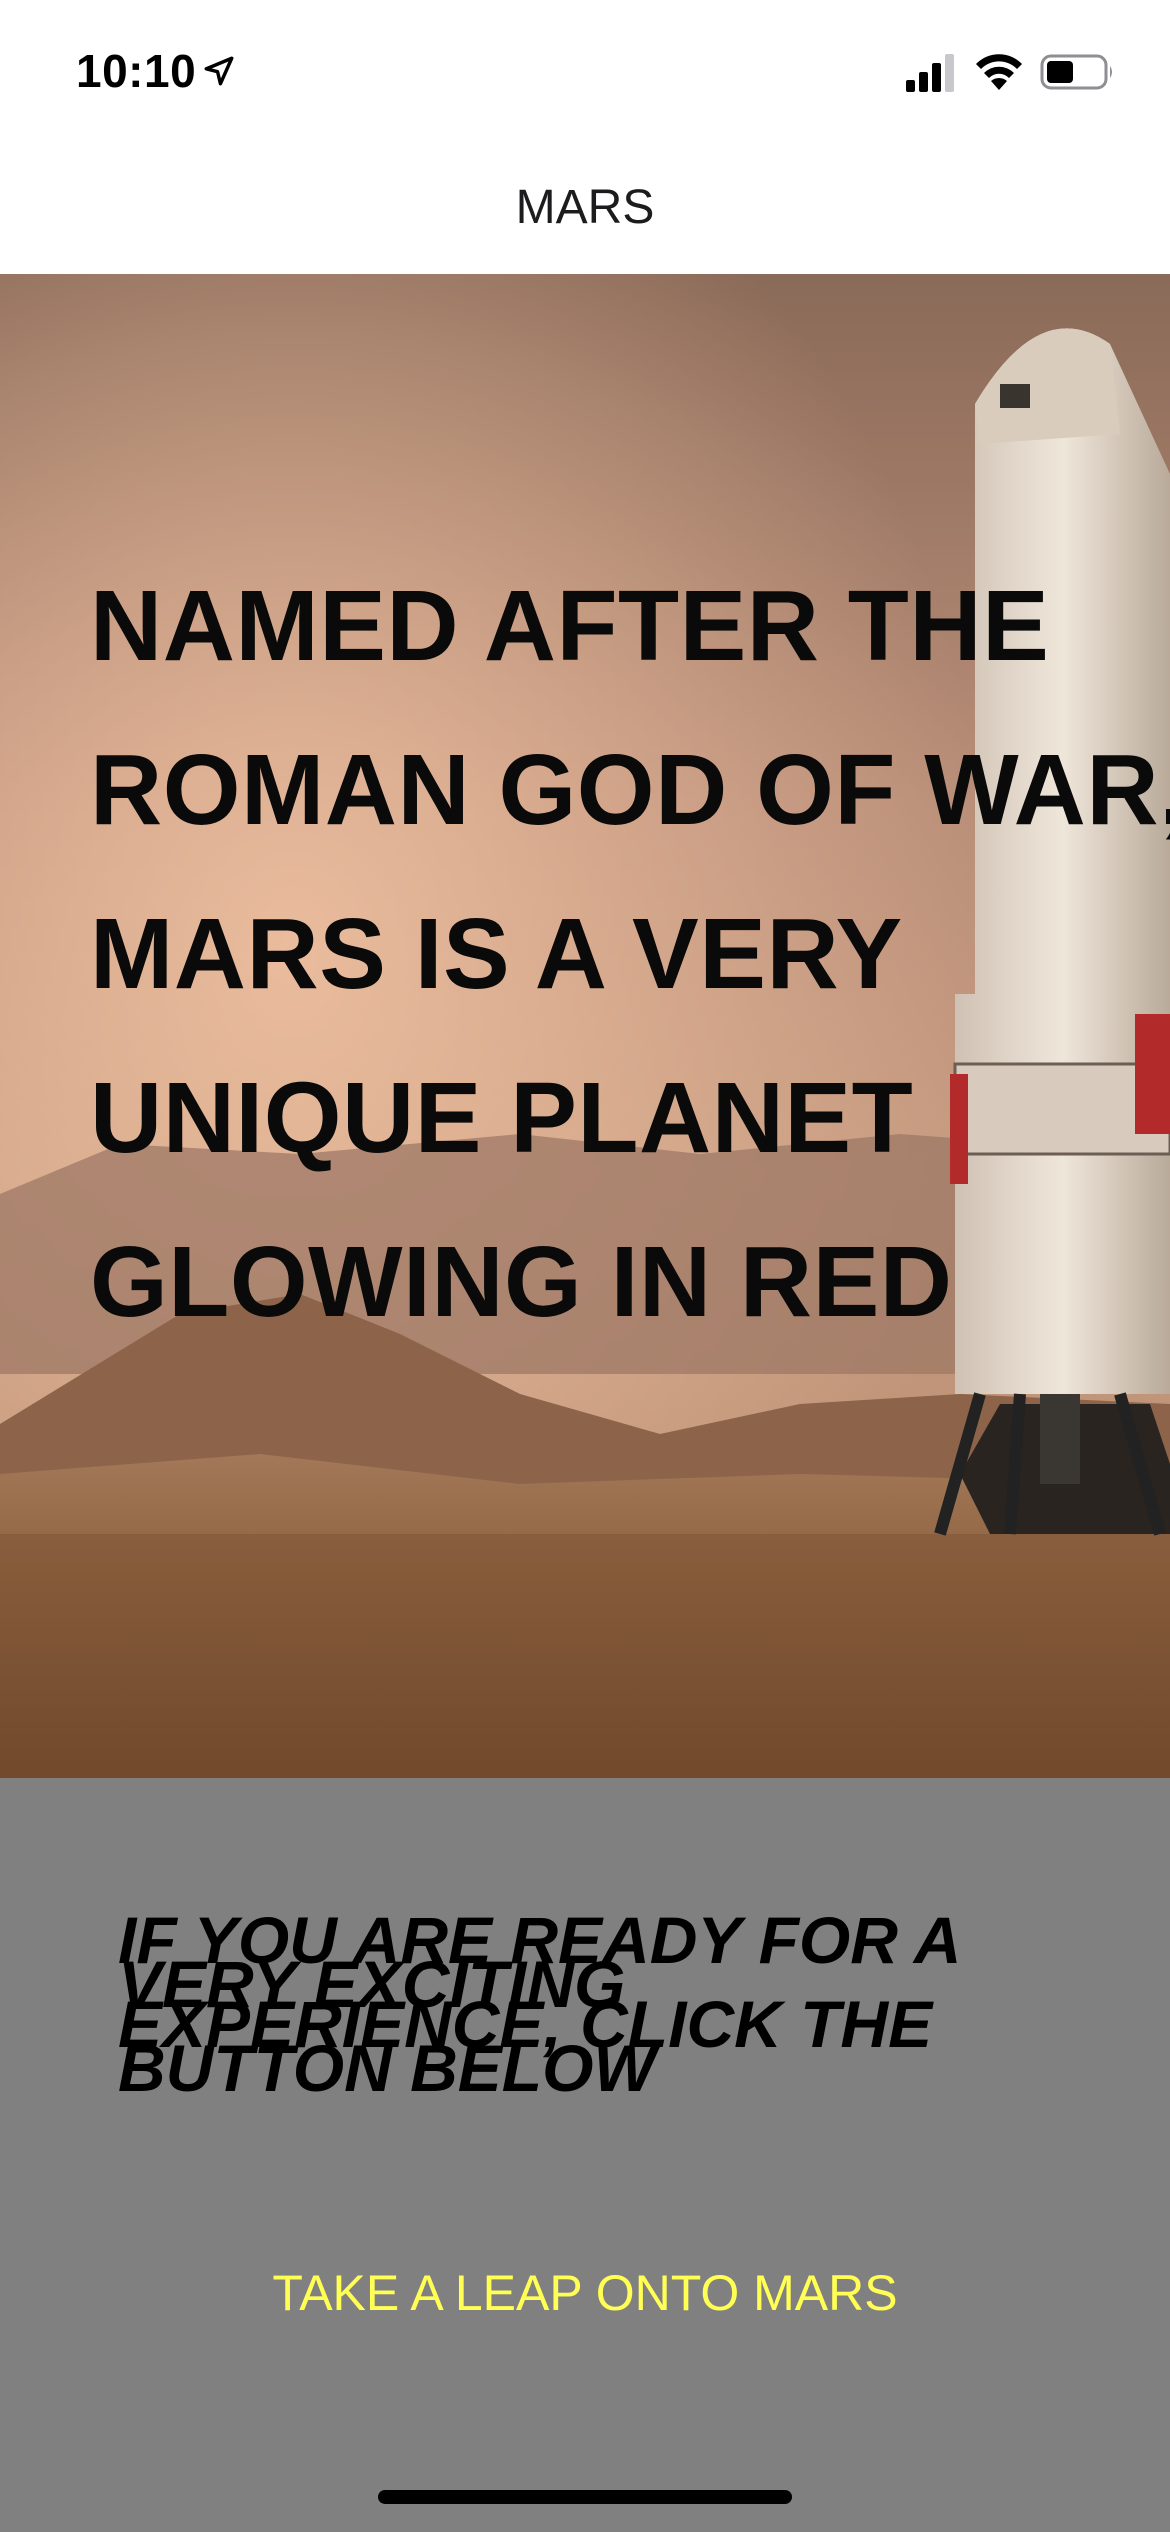  What do you see at coordinates (585, 70) in the screenshot?
I see `status-bar: 10:10` at bounding box center [585, 70].